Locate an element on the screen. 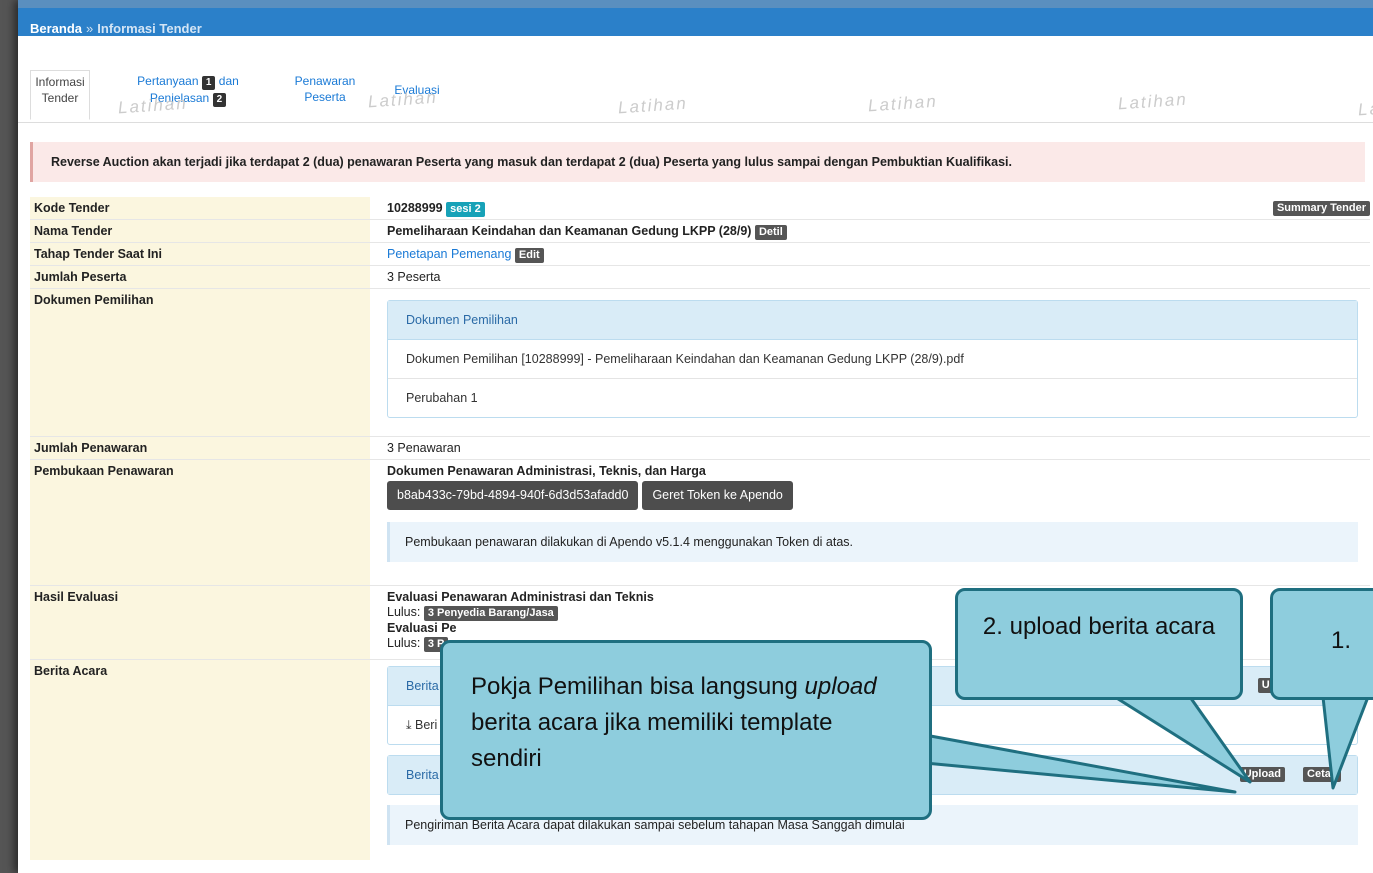  tab-label: Pertanyaan is located at coordinates (168, 81).